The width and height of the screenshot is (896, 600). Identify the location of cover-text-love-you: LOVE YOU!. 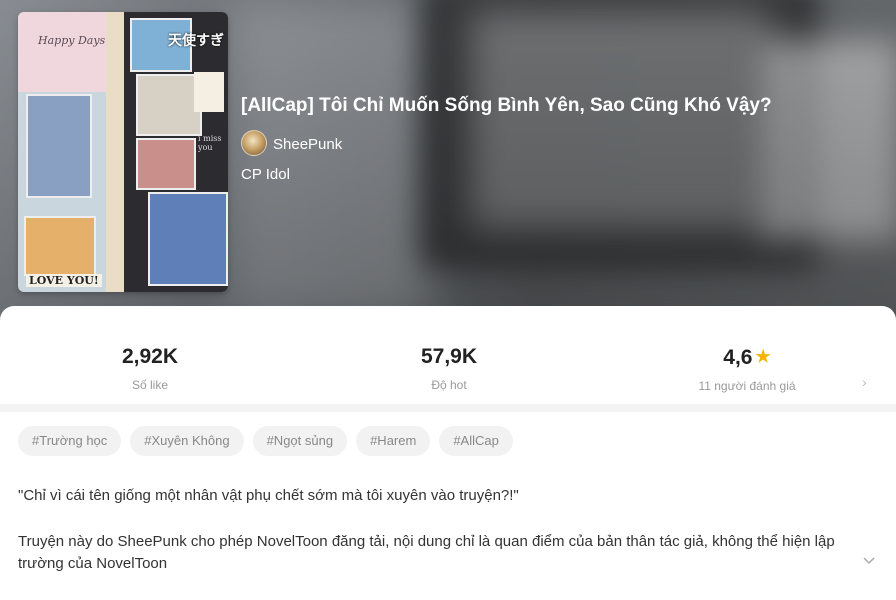
(64, 280).